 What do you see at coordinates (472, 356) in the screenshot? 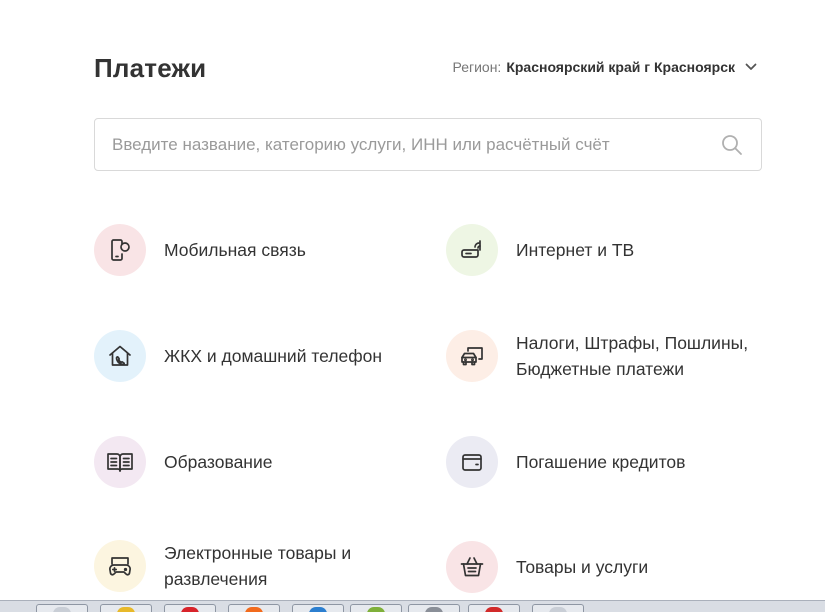
I see `car-document-icon` at bounding box center [472, 356].